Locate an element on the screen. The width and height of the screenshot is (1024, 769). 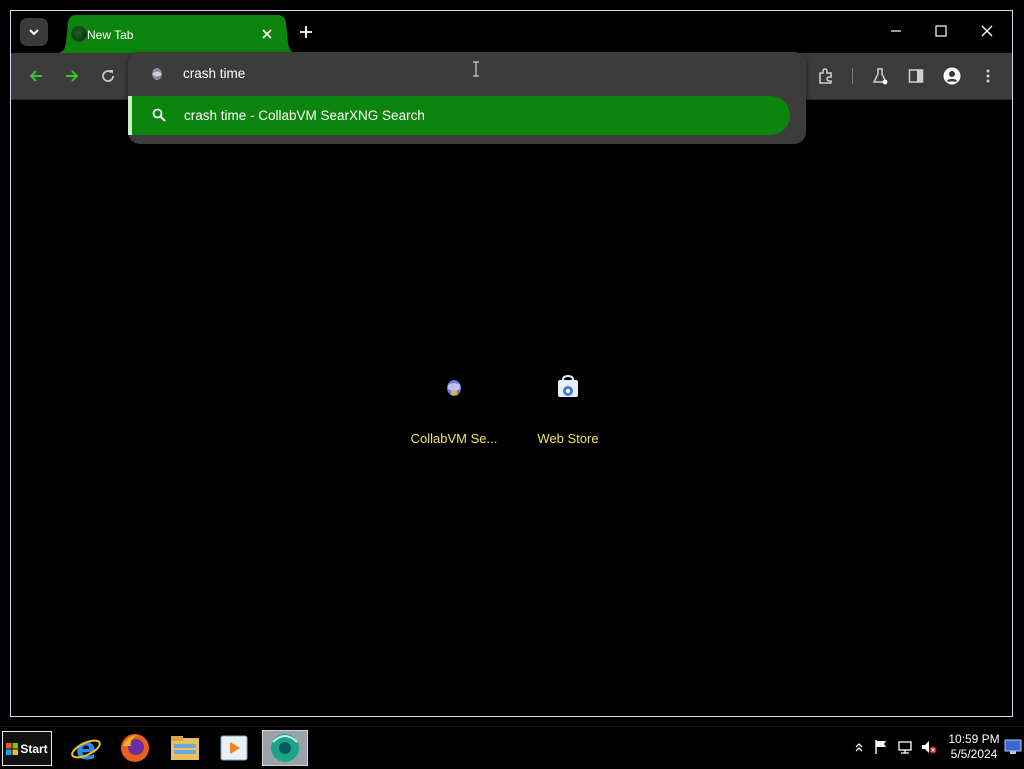
minimize-icon is located at coordinates (896, 31).